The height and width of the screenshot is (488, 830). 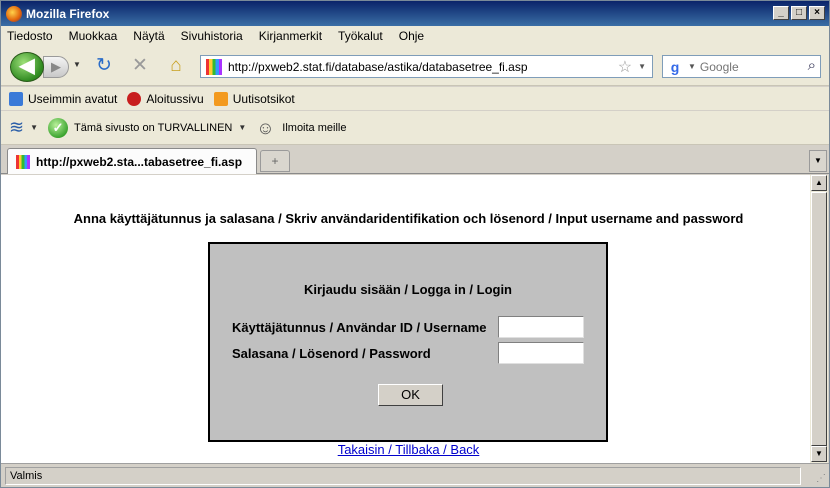 I want to click on back-button: ◀, so click(x=27, y=67).